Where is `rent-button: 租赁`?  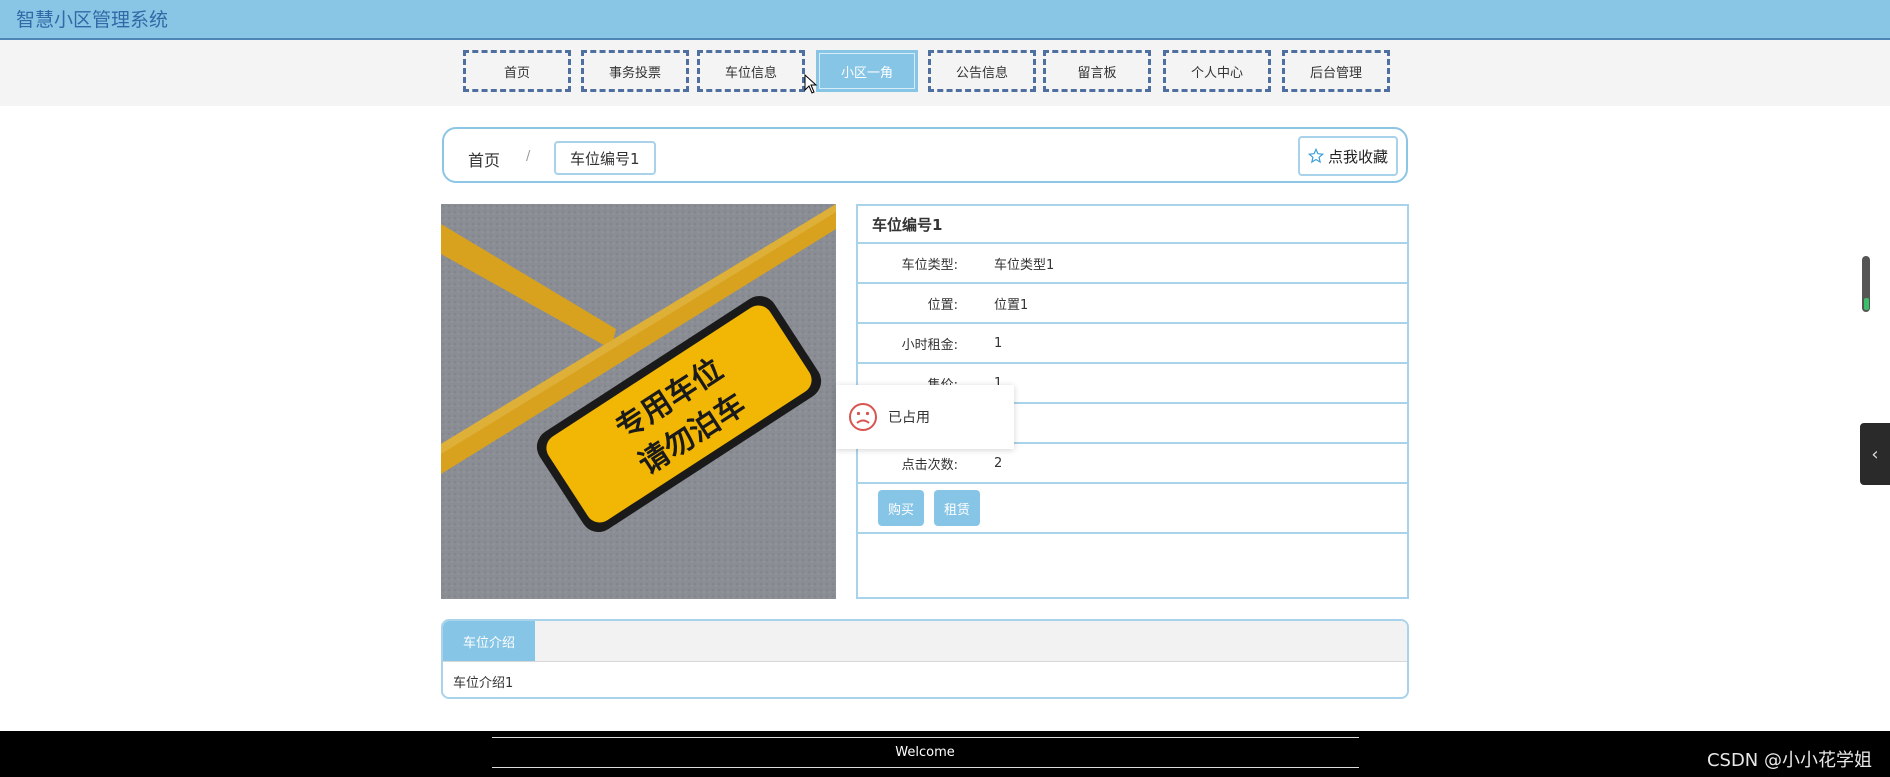
rent-button: 租赁 is located at coordinates (957, 508).